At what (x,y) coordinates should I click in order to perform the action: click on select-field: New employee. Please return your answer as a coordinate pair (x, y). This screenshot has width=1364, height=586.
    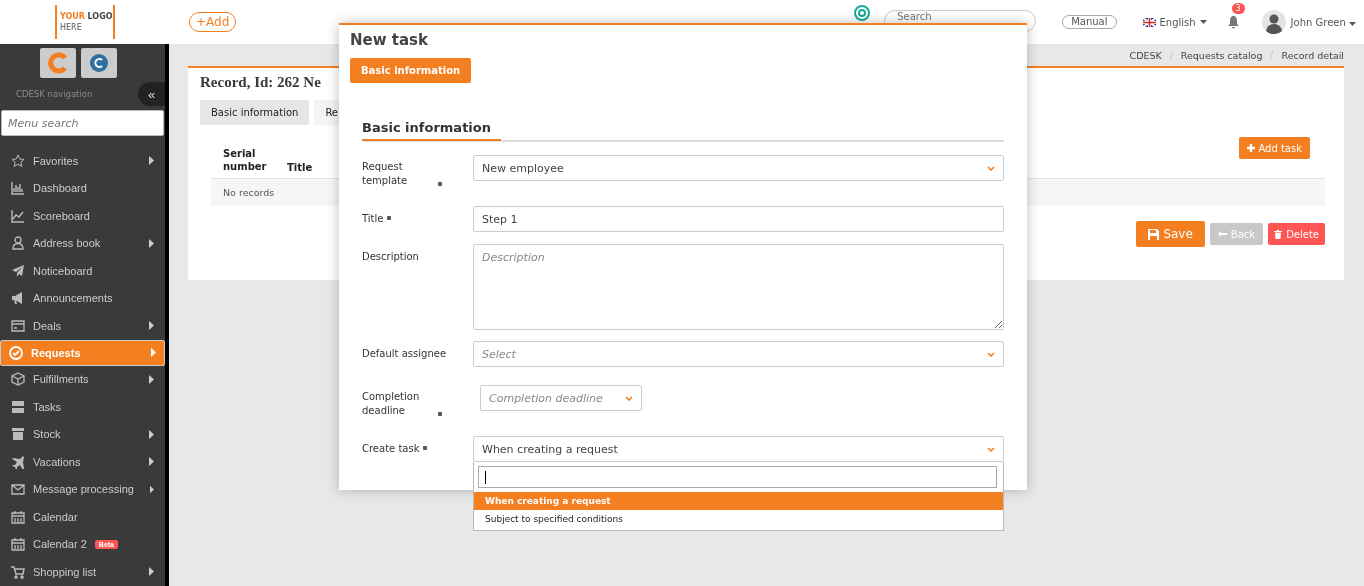
    Looking at the image, I should click on (738, 168).